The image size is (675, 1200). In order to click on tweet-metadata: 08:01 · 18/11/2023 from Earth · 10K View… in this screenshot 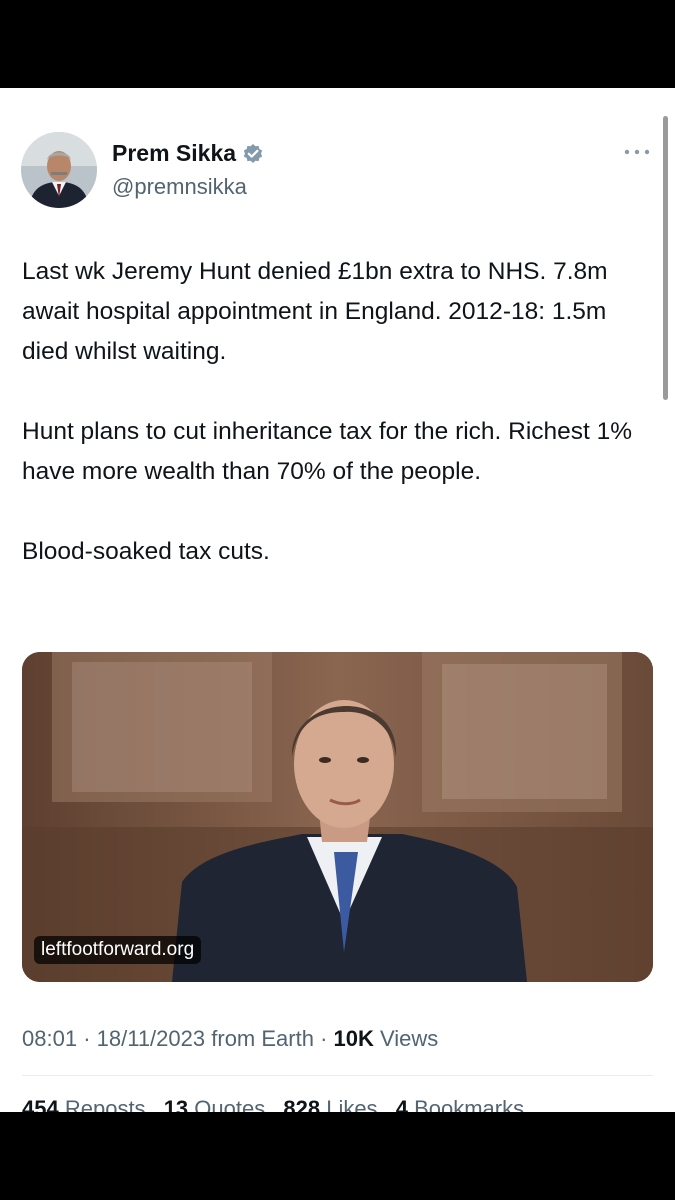, I will do `click(230, 1039)`.